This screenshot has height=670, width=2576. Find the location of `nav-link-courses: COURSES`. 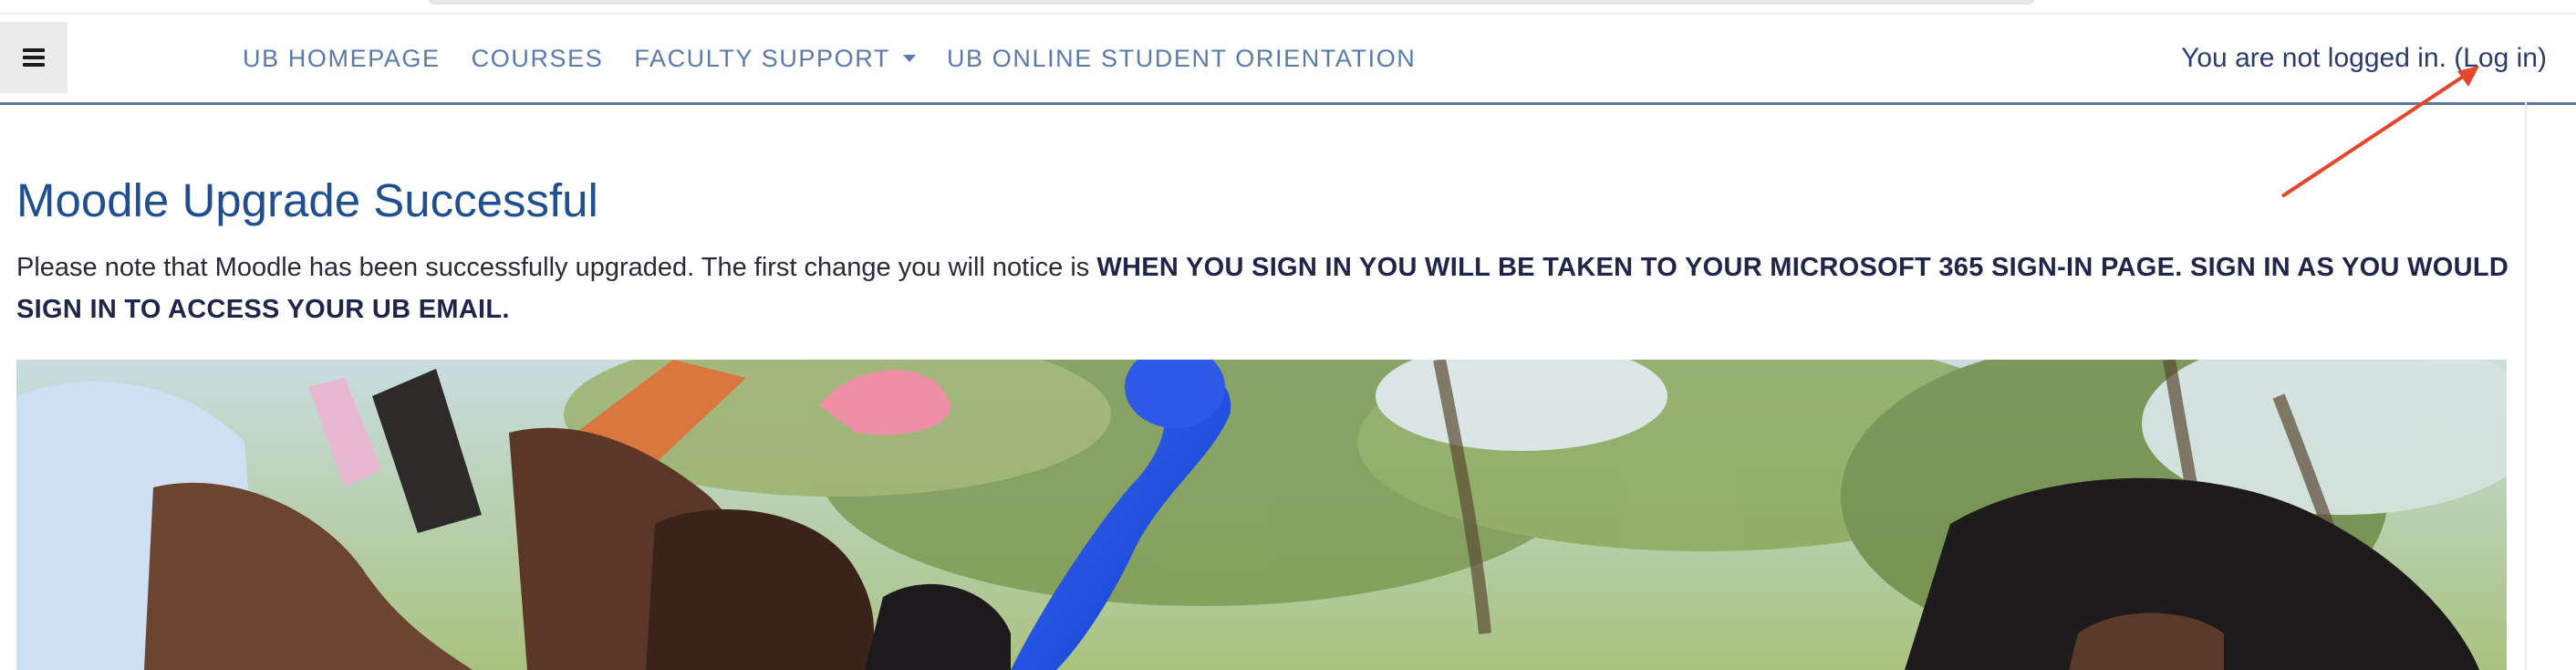

nav-link-courses: COURSES is located at coordinates (538, 59).